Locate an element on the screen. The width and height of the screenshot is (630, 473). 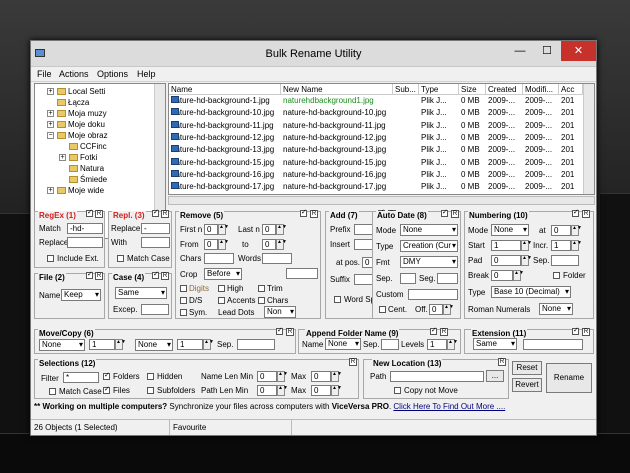
hidden-checkbox is located at coordinates (150, 376).